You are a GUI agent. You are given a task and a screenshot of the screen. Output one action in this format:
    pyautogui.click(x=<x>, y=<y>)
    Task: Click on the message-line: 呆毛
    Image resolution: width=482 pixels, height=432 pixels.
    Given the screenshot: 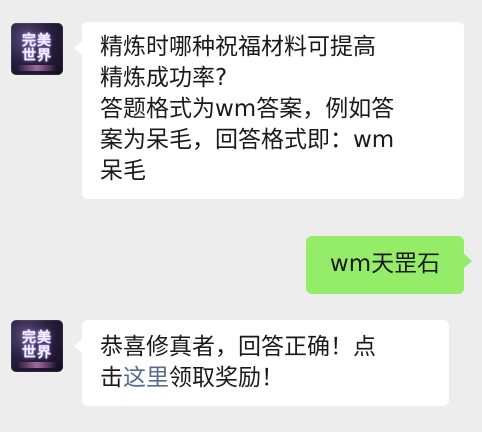 What is the action you would take?
    pyautogui.click(x=123, y=171)
    